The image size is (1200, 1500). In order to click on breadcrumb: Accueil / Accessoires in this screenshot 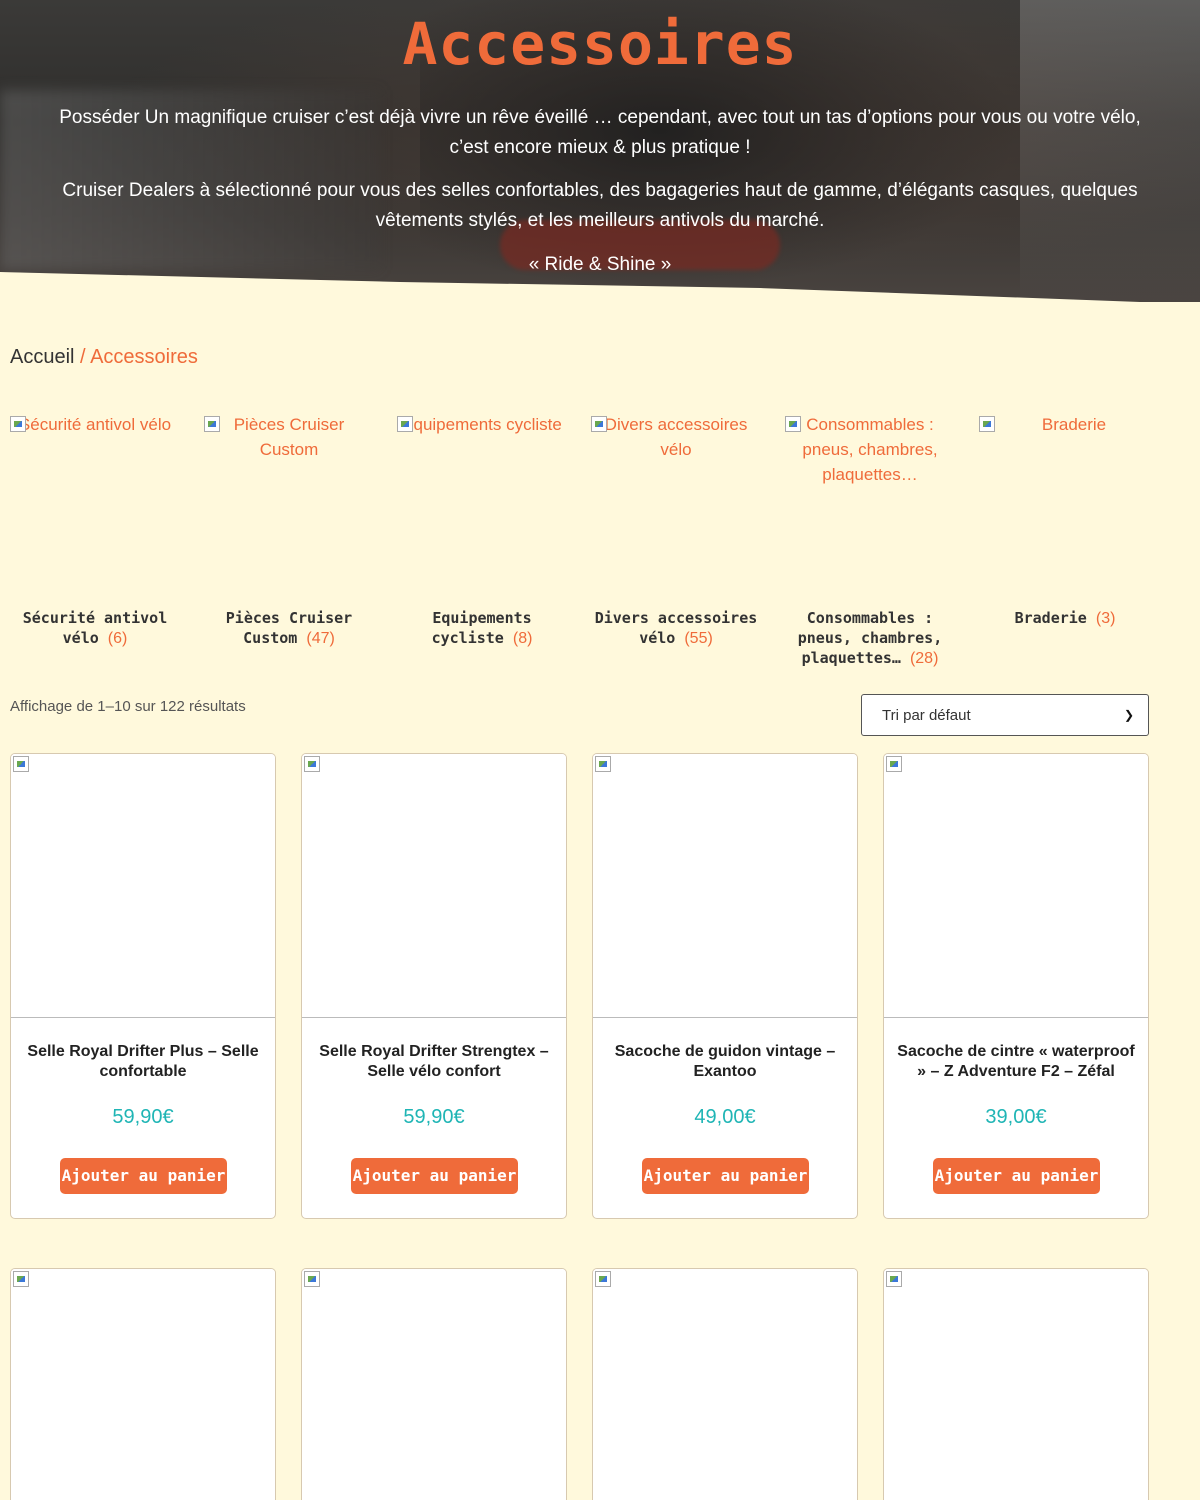, I will do `click(104, 357)`.